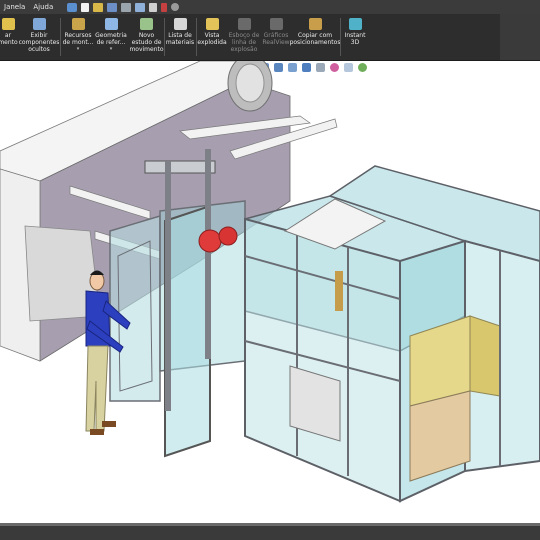 This screenshot has width=540, height=540. I want to click on ribbon-bill-of-materials: Lista de materiais, so click(180, 32).